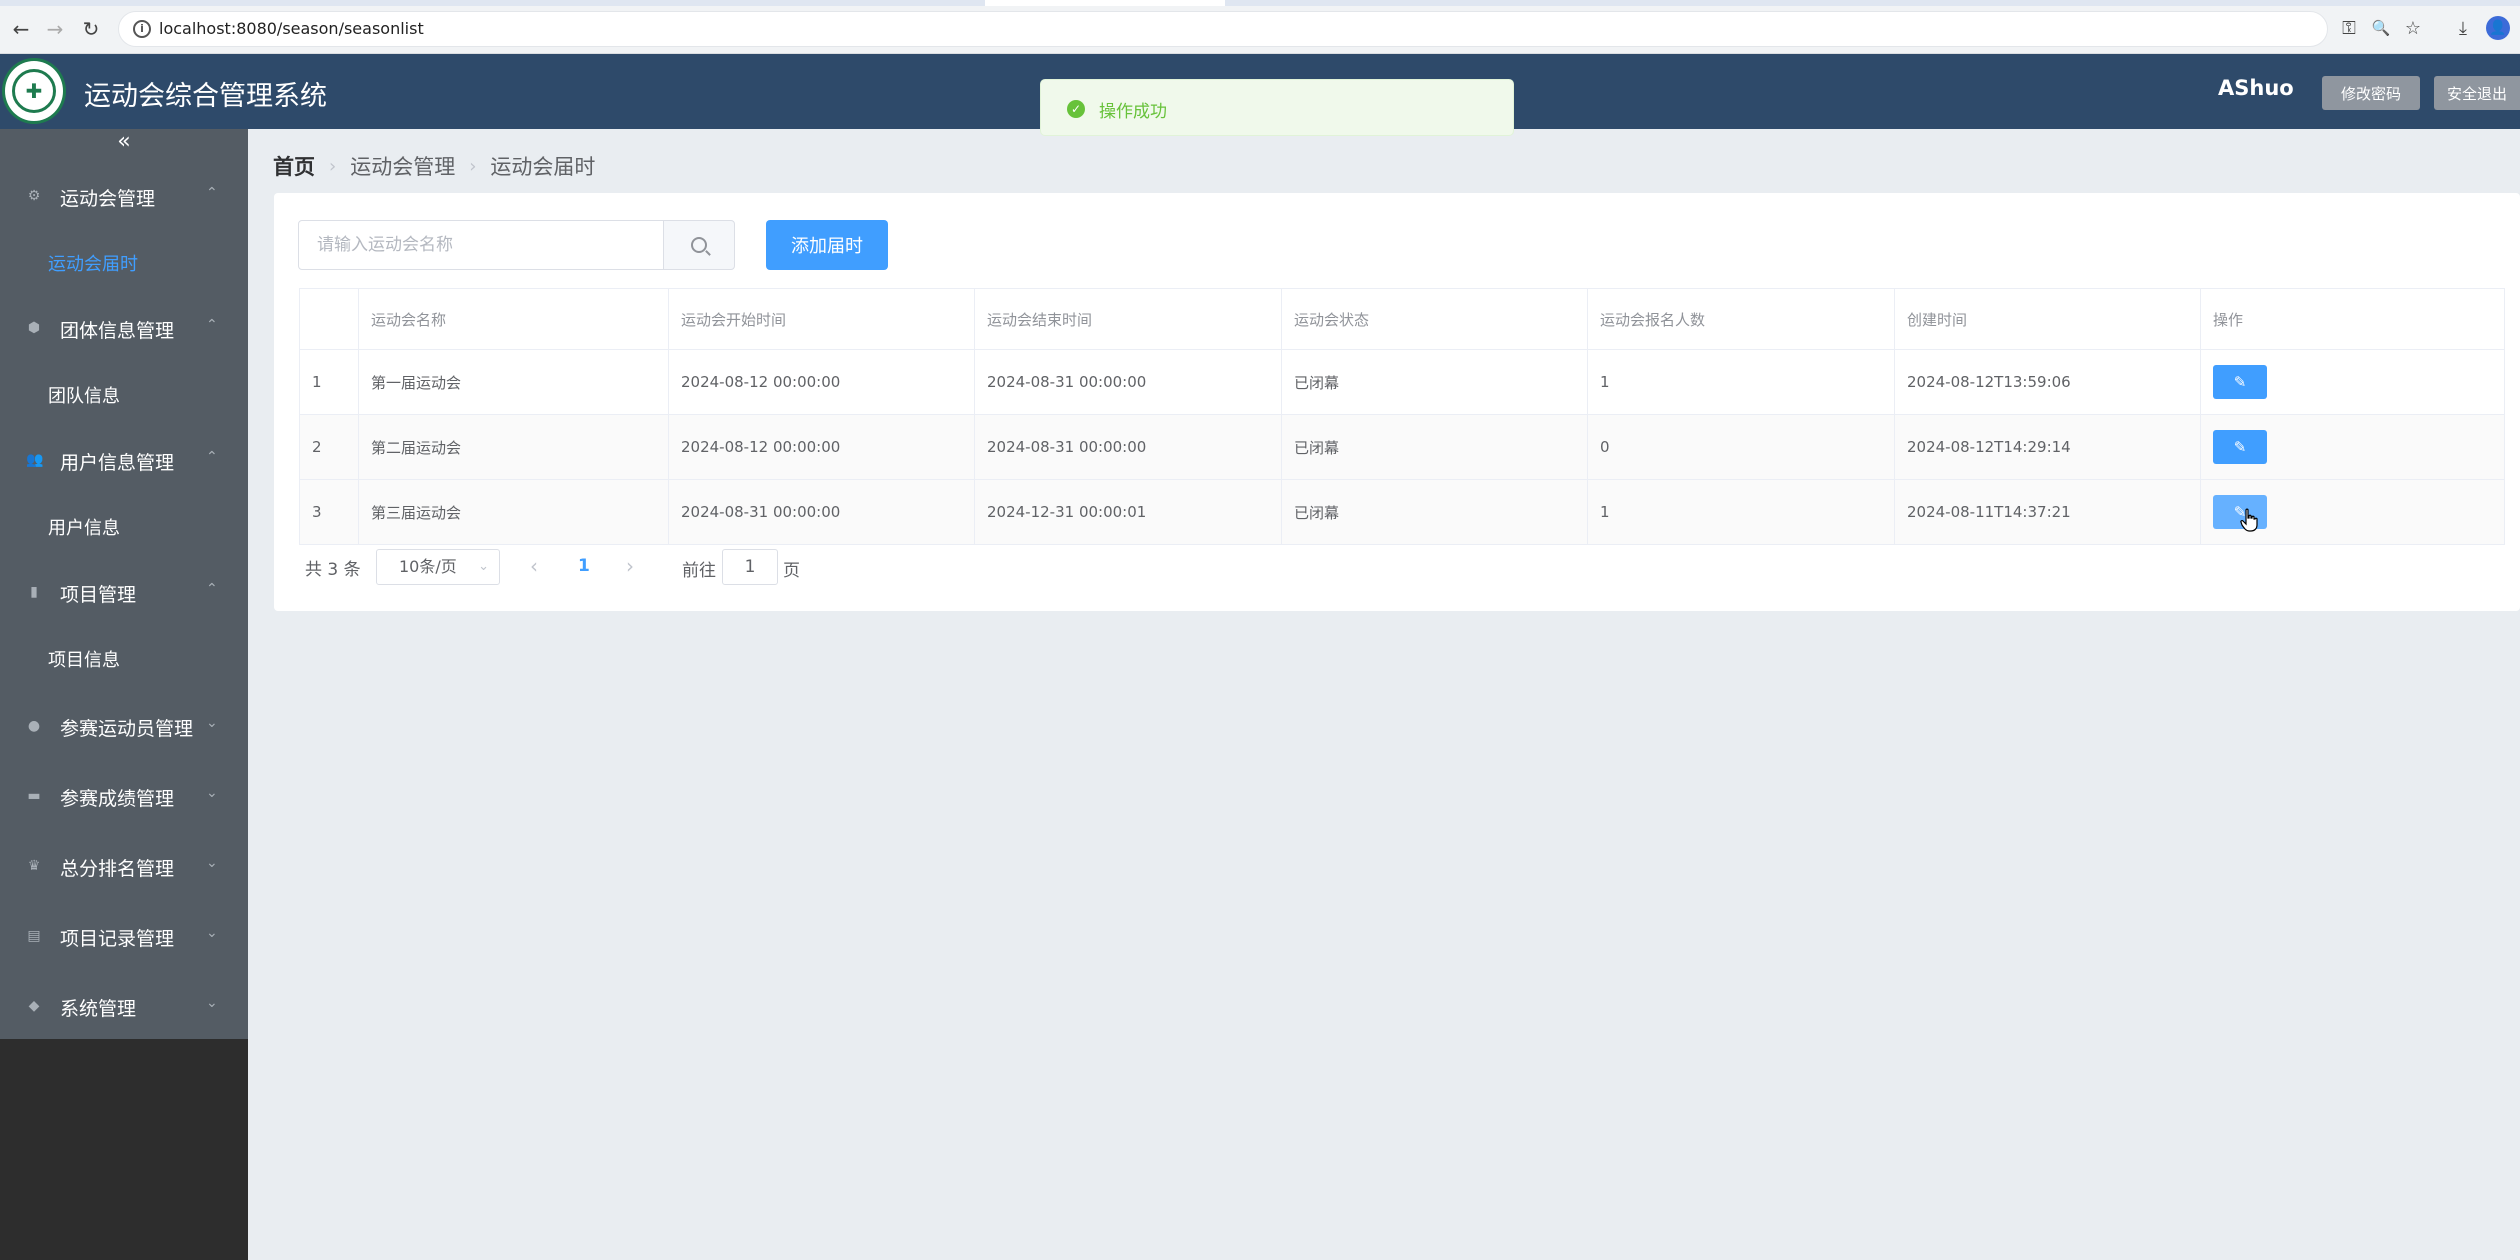 The image size is (2520, 1260). What do you see at coordinates (2048, 382) in the screenshot?
I see `cell-created: 2024-08-12T13:59:06` at bounding box center [2048, 382].